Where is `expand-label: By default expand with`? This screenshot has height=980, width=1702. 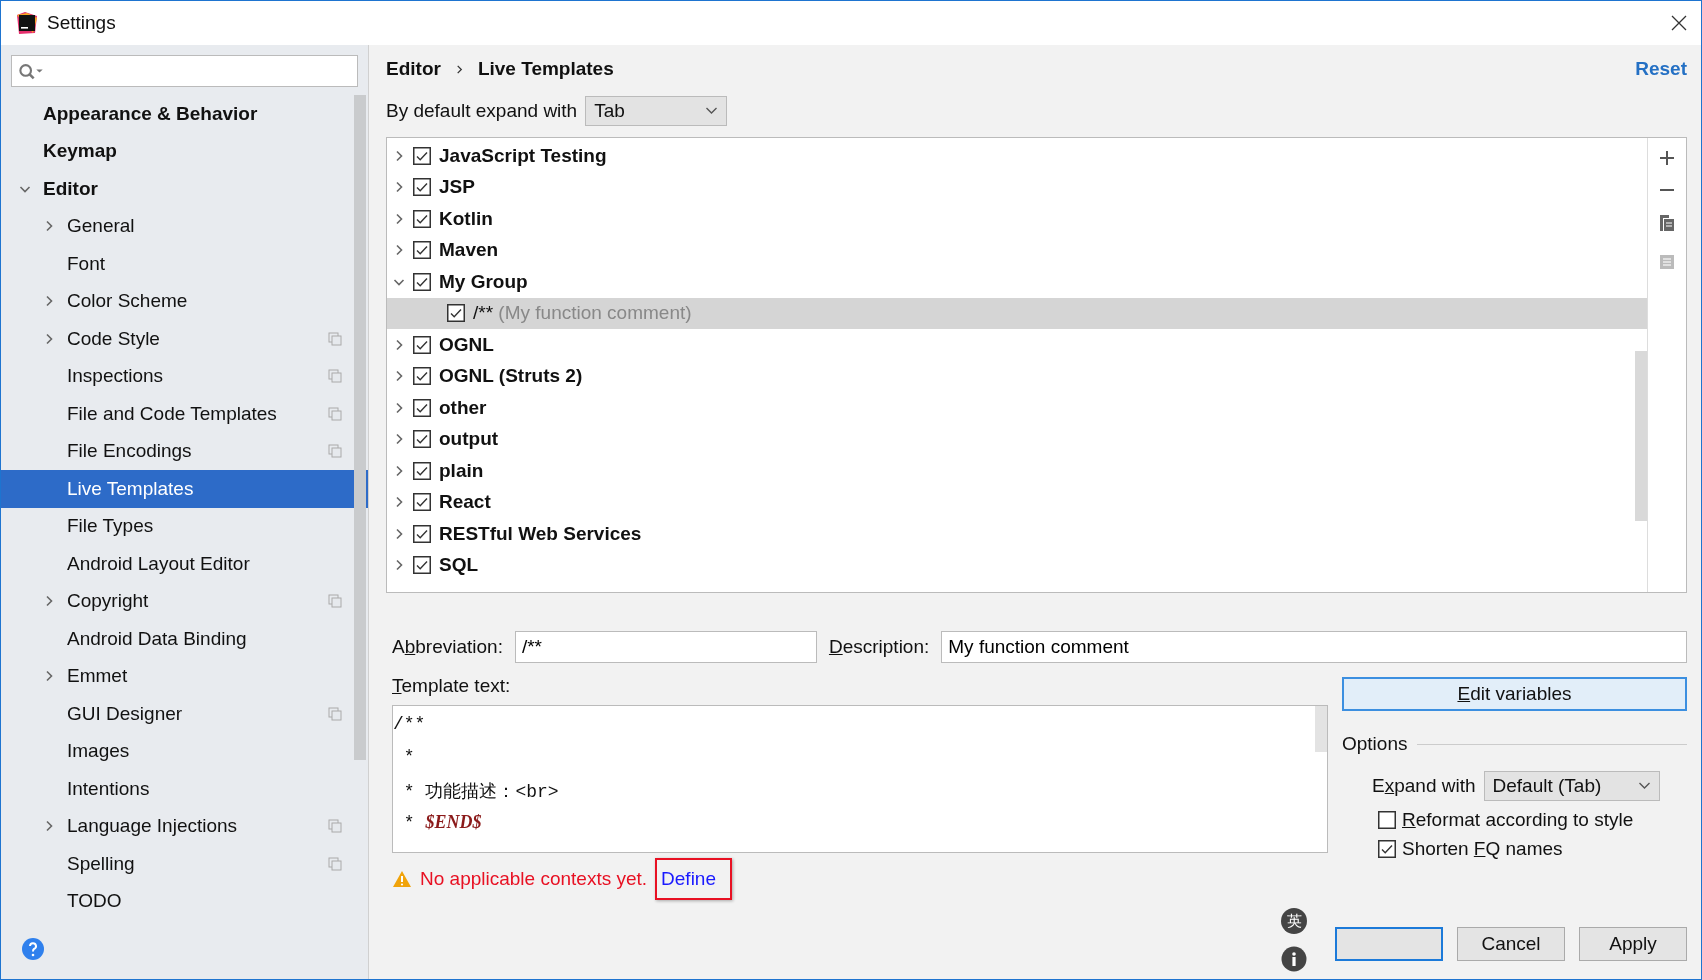
expand-label: By default expand with is located at coordinates (482, 111).